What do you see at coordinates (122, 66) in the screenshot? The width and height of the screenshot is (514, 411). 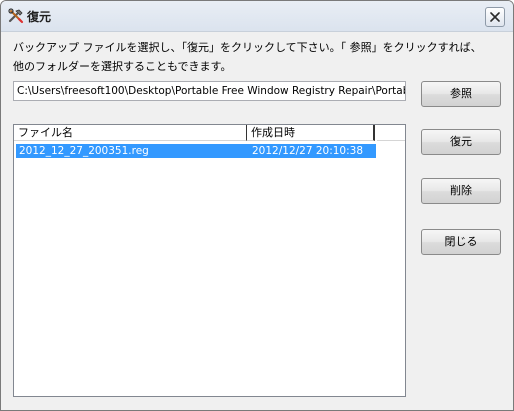 I see `instruction-text-line2: 他のフォルダーを選択することもできます。` at bounding box center [122, 66].